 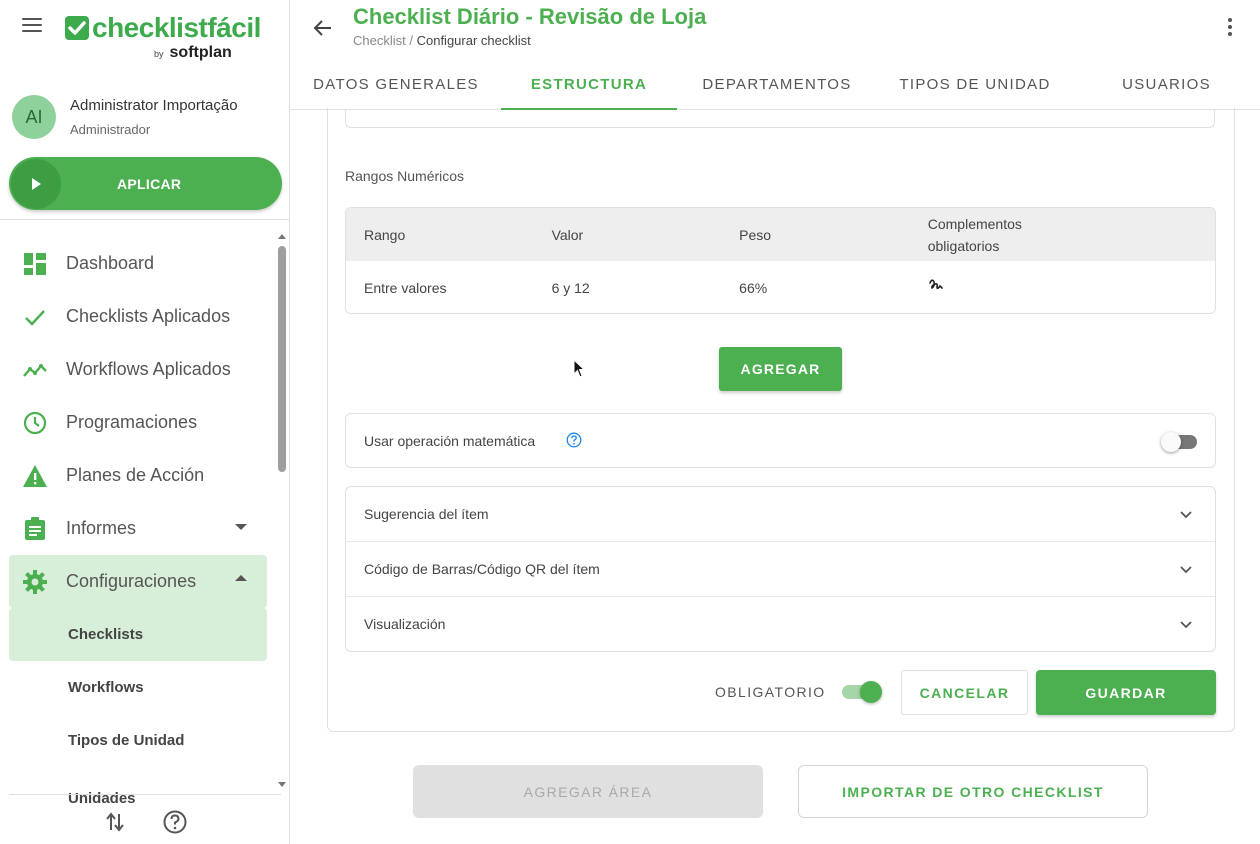 What do you see at coordinates (282, 784) in the screenshot?
I see `scroll-down-icon` at bounding box center [282, 784].